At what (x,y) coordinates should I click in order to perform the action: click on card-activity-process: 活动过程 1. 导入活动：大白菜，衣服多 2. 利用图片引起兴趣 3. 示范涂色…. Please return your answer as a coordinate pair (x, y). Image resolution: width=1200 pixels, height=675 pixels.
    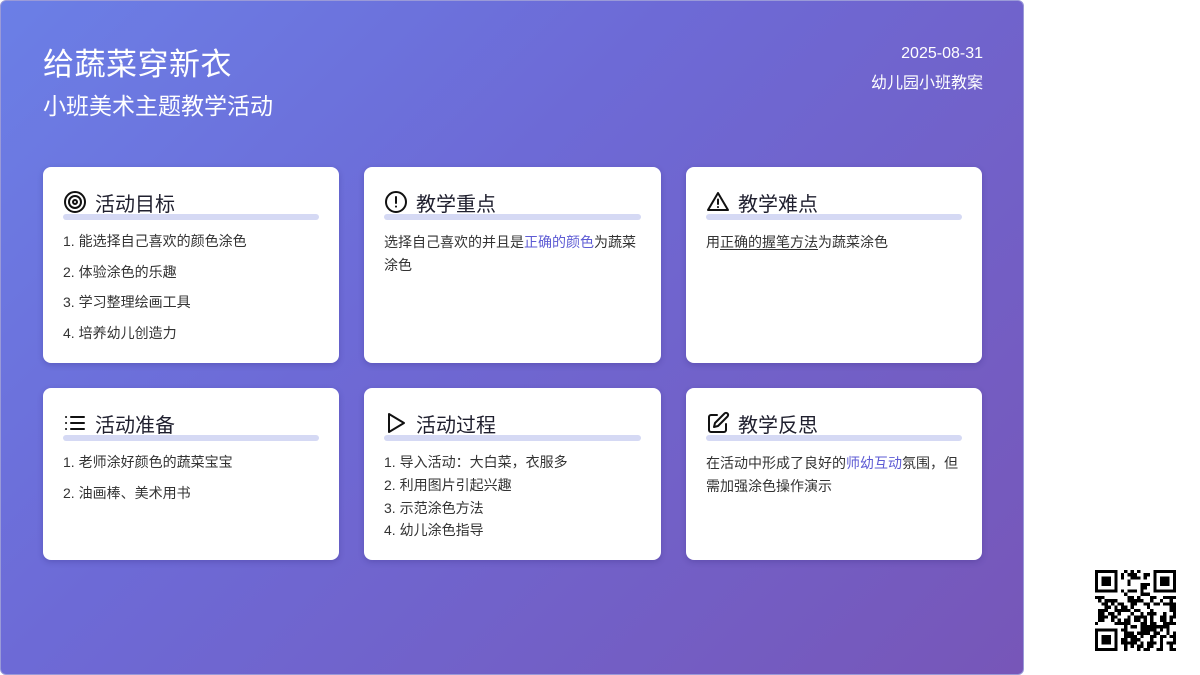
    Looking at the image, I should click on (512, 474).